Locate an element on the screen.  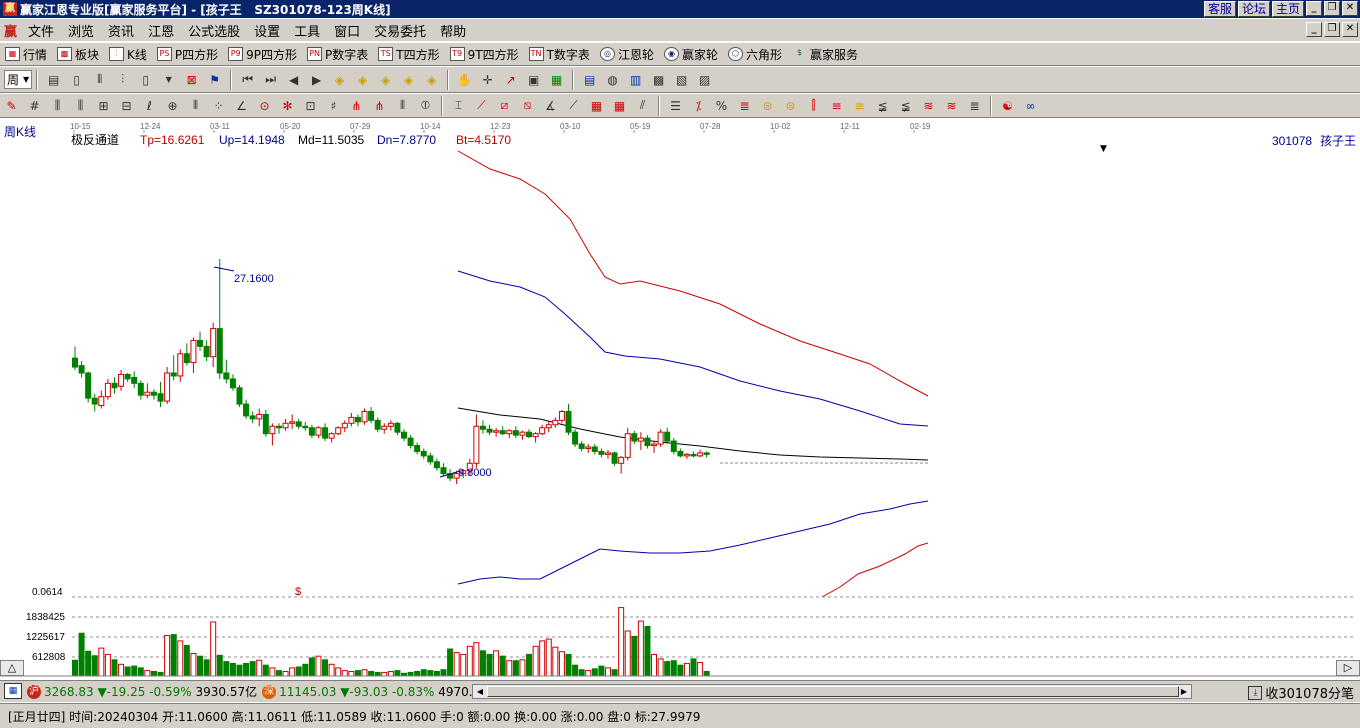
bars-grid-icon: ⦀ is located at coordinates (195, 105).